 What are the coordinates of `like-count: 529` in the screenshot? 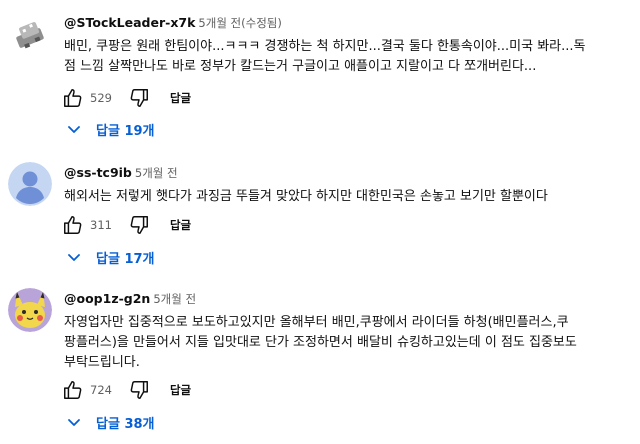 It's located at (101, 98).